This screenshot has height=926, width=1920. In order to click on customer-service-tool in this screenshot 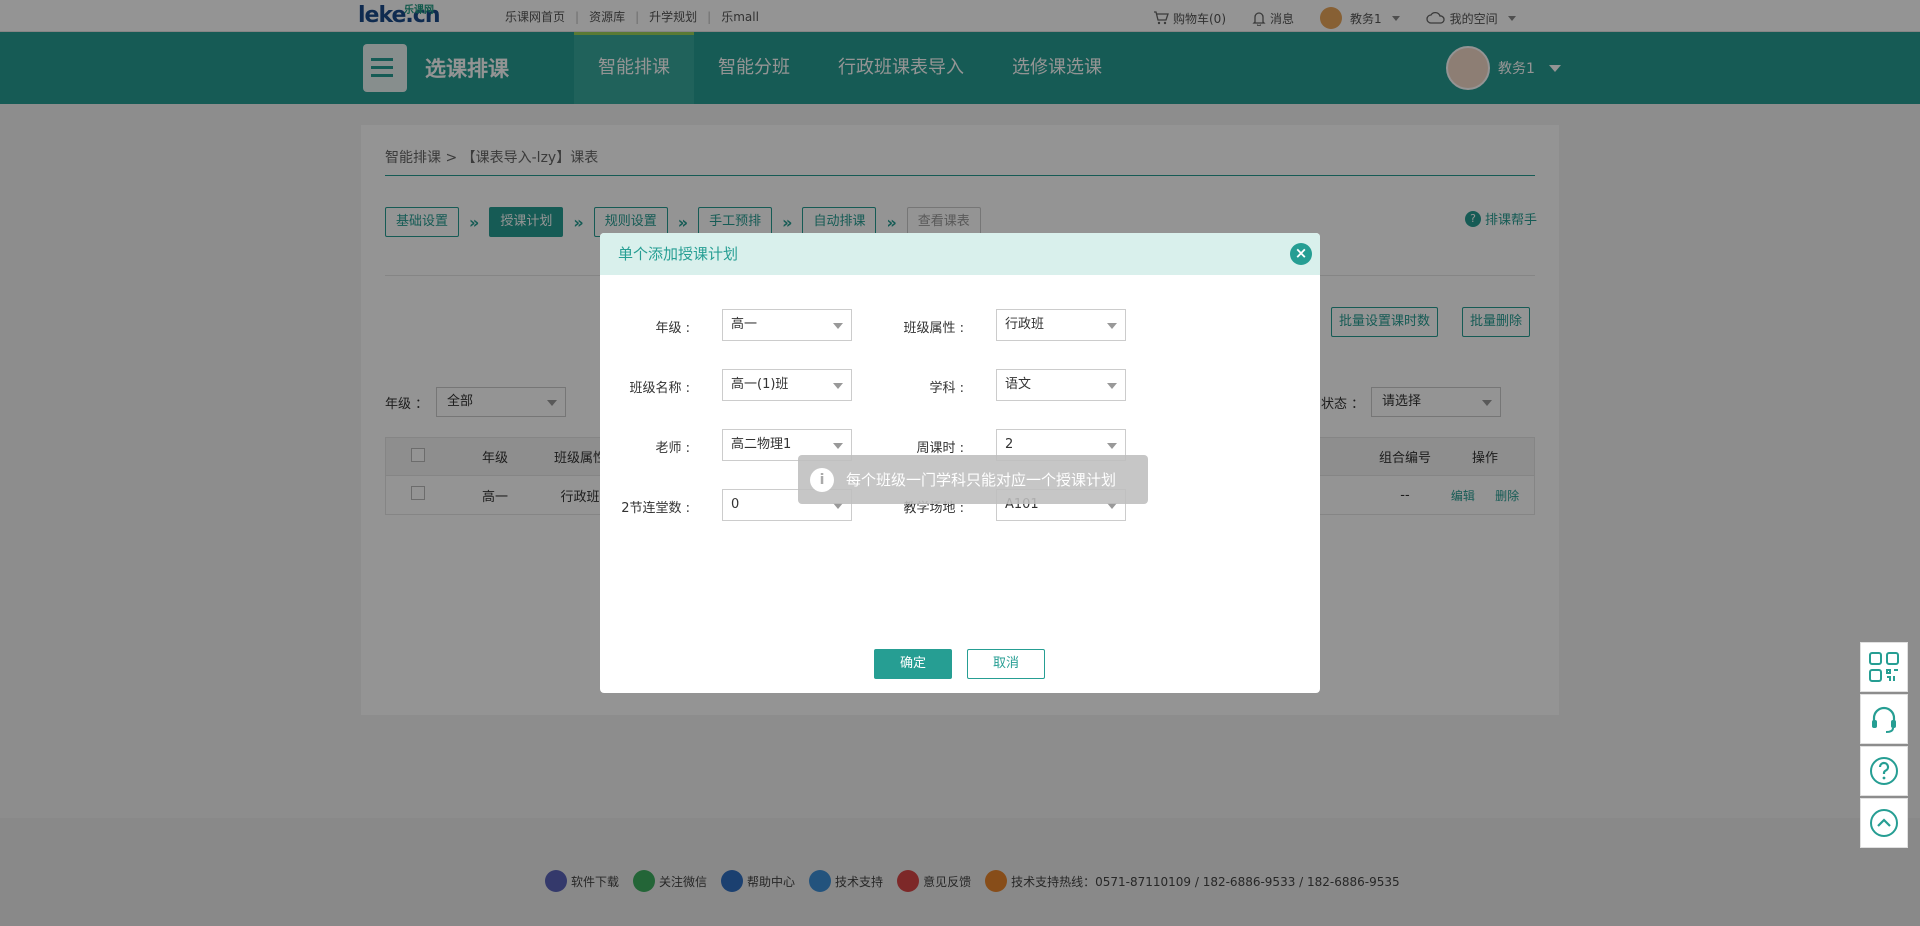, I will do `click(1884, 719)`.